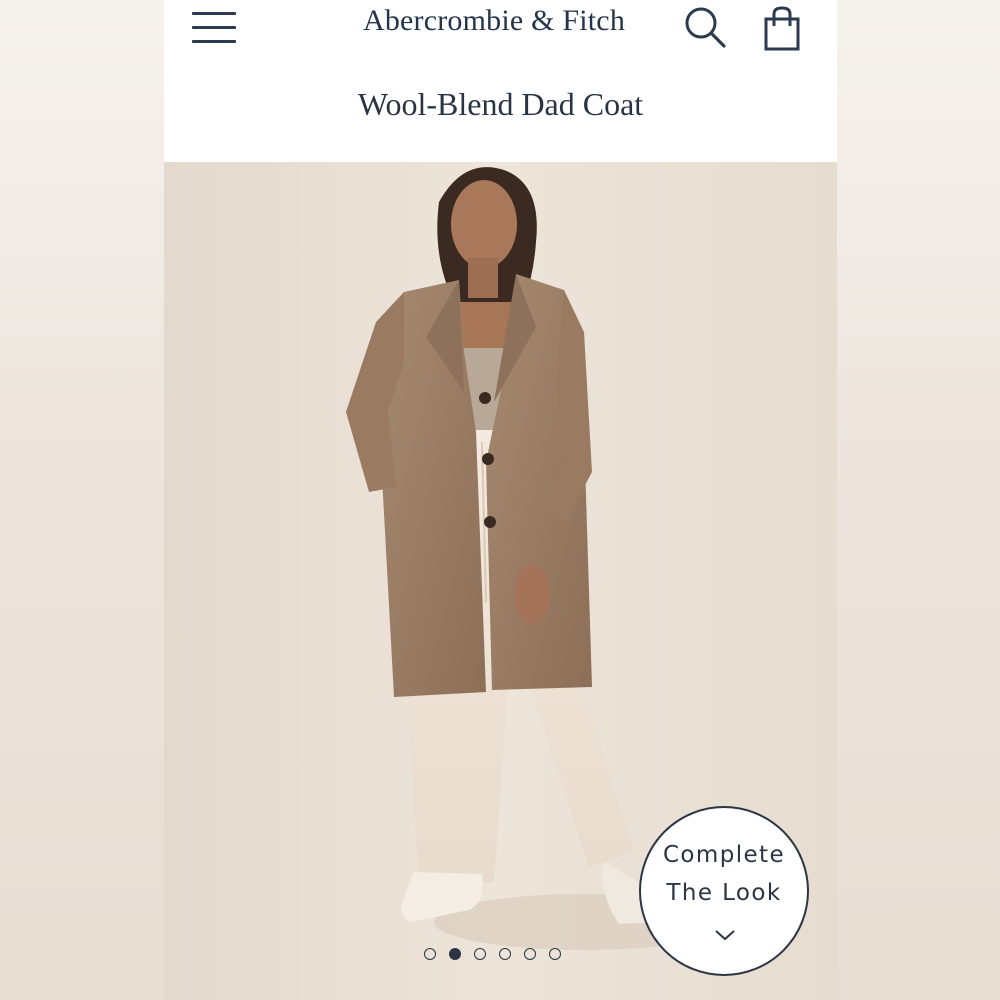 Image resolution: width=1000 pixels, height=1000 pixels. Describe the element at coordinates (500, 104) in the screenshot. I see `product-title: Wool-Blend Dad Coat` at that location.